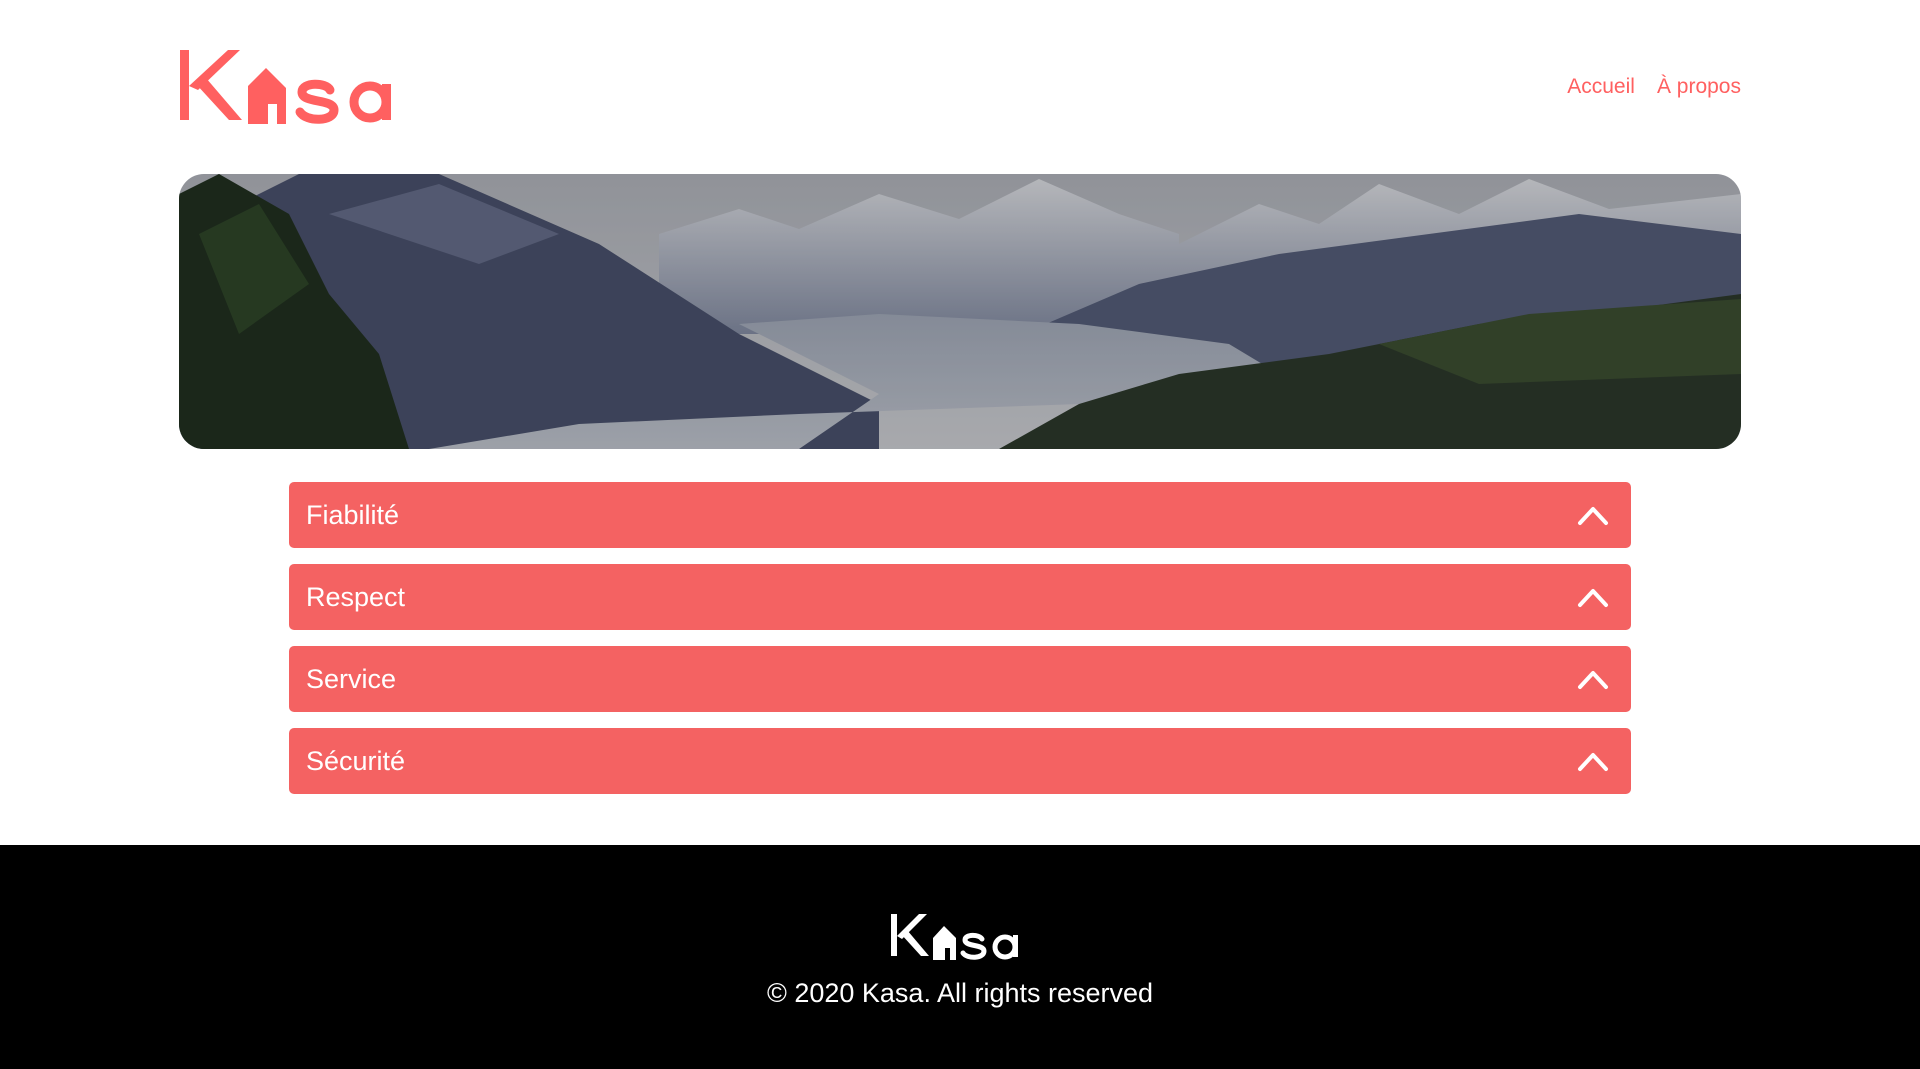  Describe the element at coordinates (296, 86) in the screenshot. I see `kasa-logo` at that location.